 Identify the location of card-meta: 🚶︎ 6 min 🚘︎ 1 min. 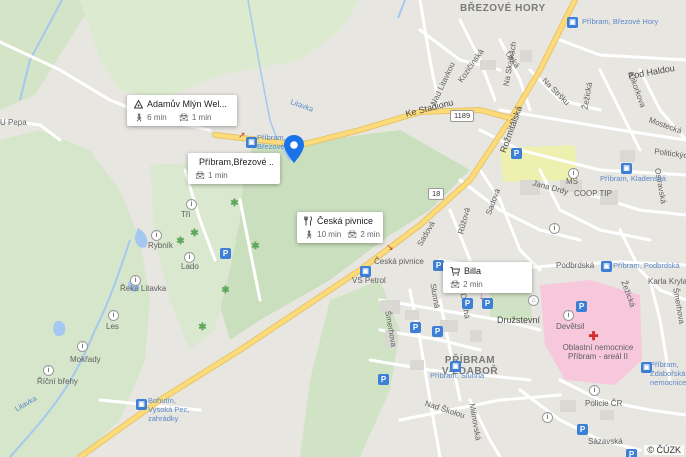
(182, 117).